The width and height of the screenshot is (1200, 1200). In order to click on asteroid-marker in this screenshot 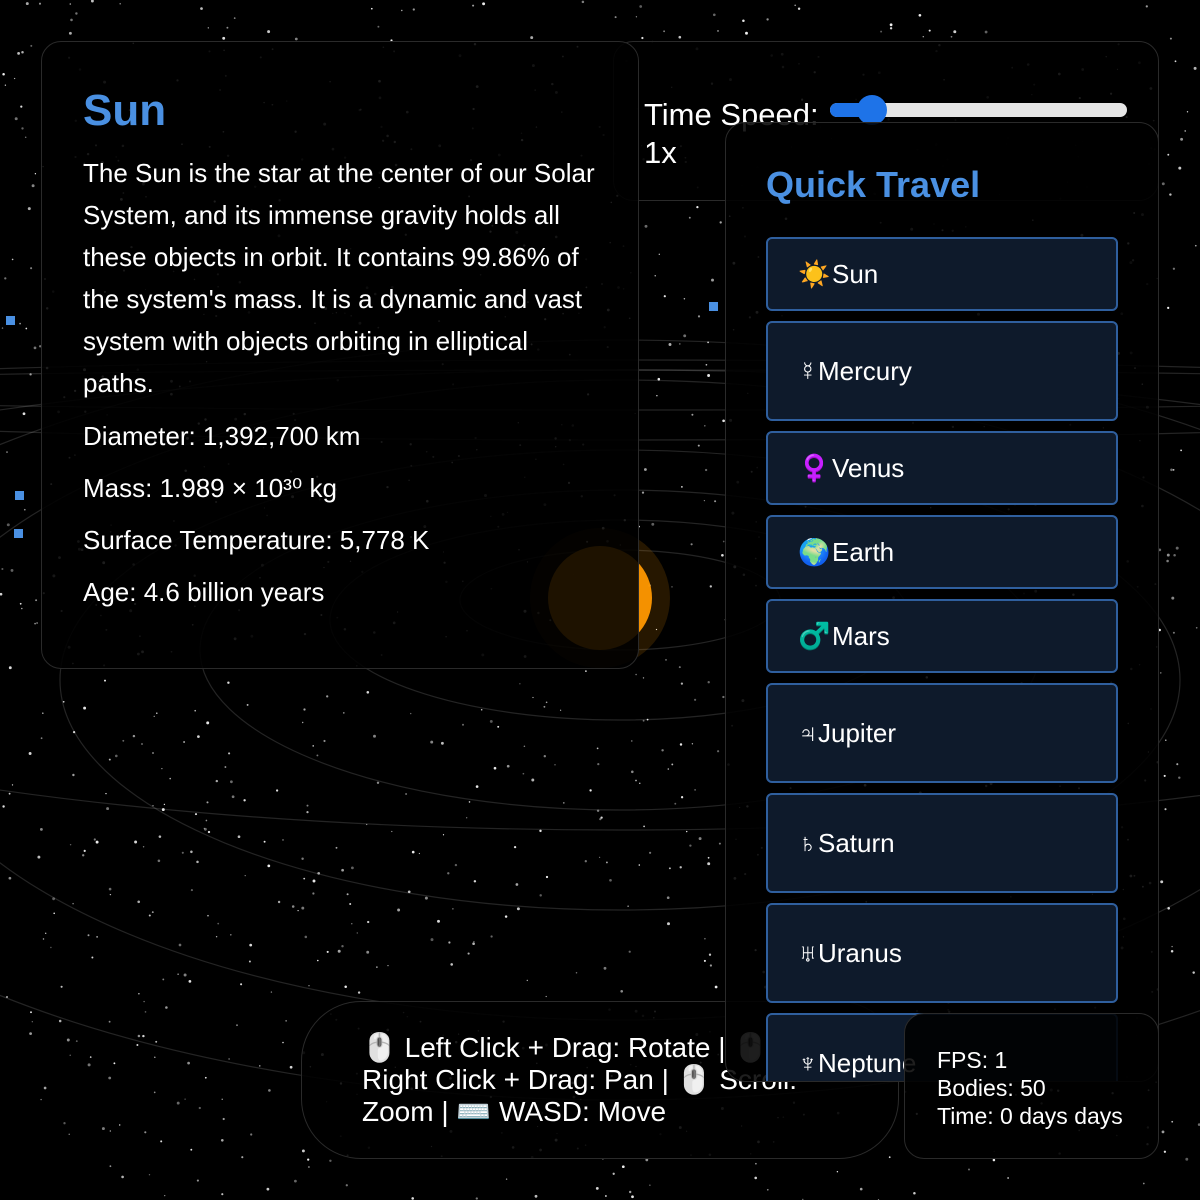, I will do `click(713, 306)`.